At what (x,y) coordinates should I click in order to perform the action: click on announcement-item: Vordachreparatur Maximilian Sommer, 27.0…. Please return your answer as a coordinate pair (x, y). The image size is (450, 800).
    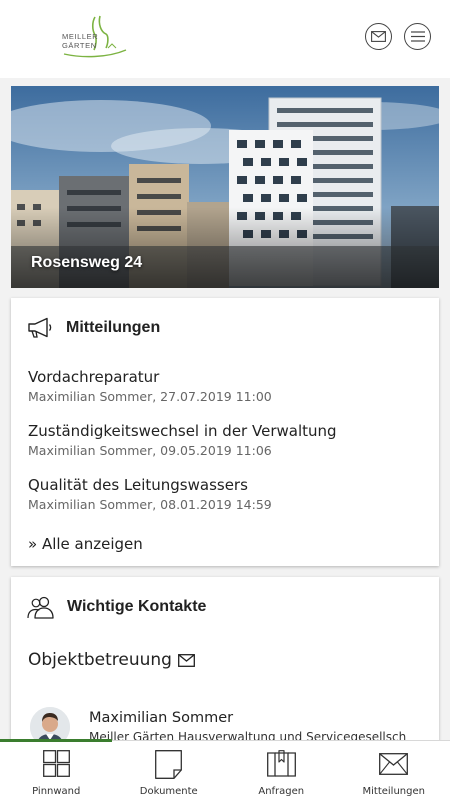
    Looking at the image, I should click on (150, 386).